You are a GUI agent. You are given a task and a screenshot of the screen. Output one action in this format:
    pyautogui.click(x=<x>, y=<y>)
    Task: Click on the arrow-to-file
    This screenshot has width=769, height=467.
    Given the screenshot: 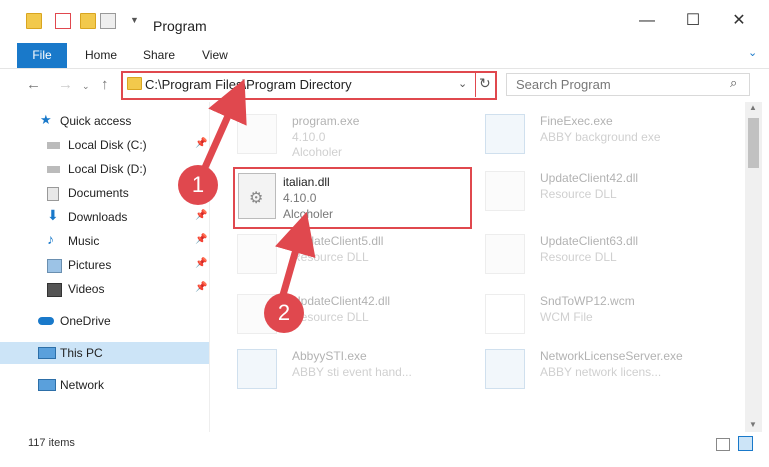 What is the action you would take?
    pyautogui.click(x=295, y=253)
    